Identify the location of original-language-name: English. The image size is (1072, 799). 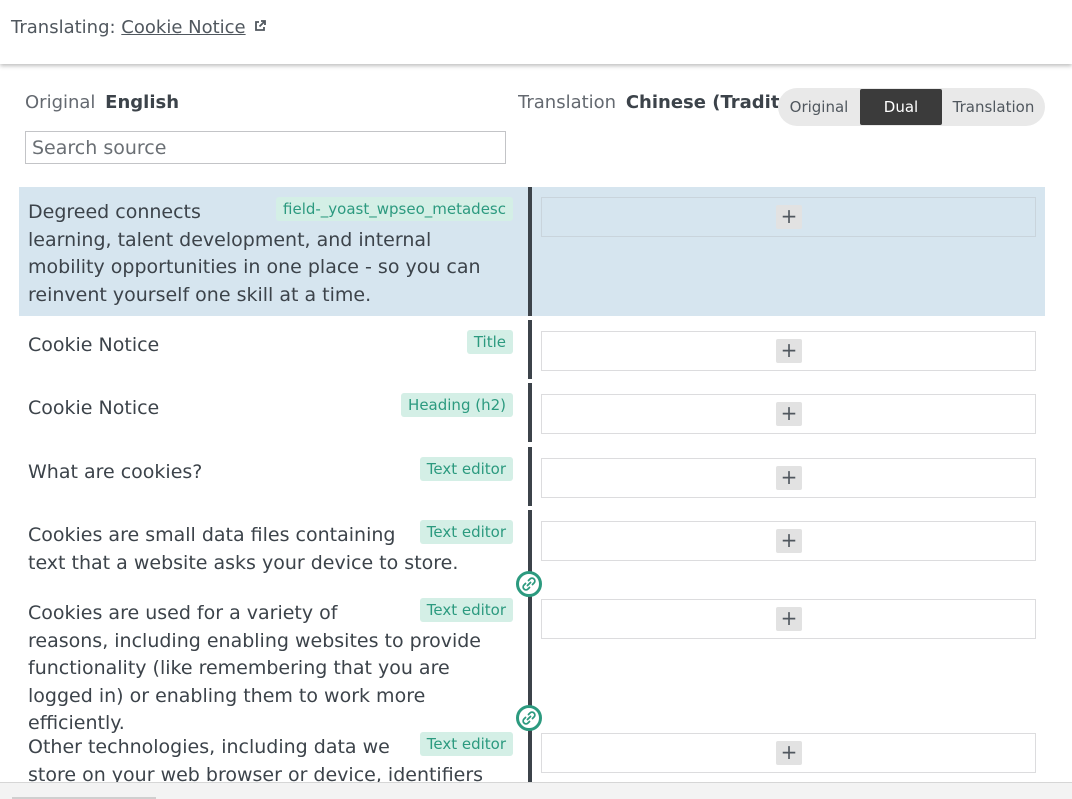
(142, 102).